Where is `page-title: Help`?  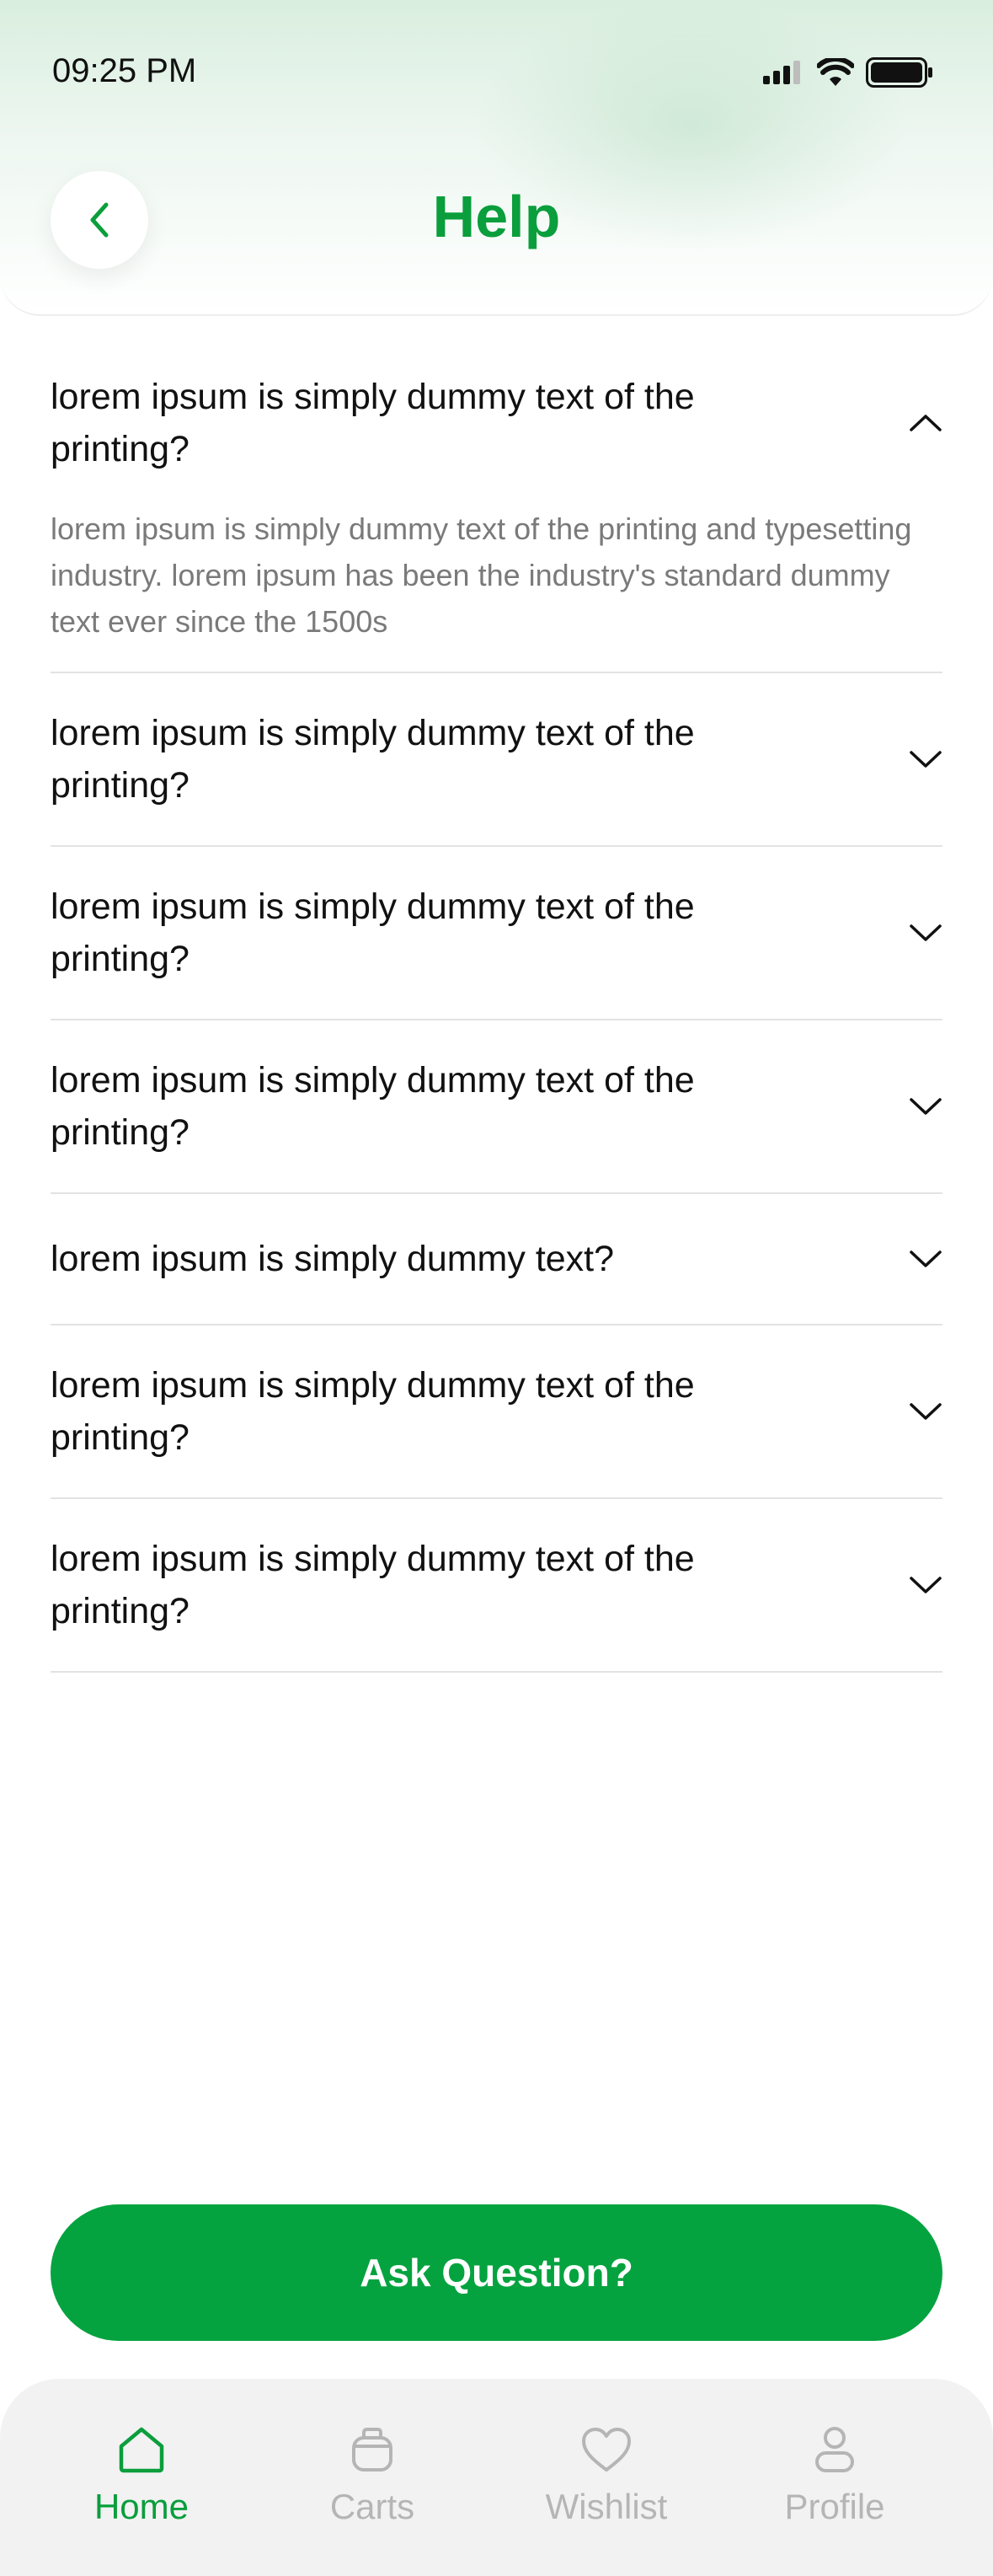 page-title: Help is located at coordinates (496, 217).